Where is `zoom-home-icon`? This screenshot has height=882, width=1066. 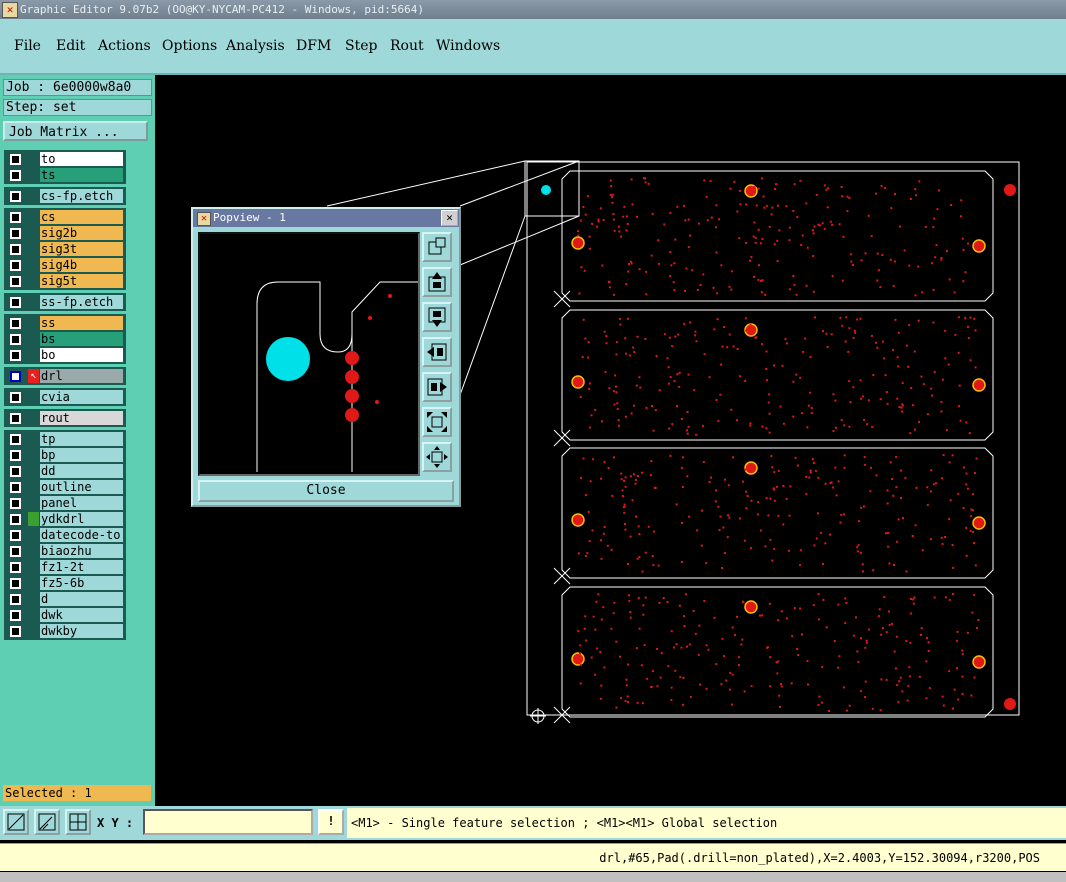 zoom-home-icon is located at coordinates (437, 457).